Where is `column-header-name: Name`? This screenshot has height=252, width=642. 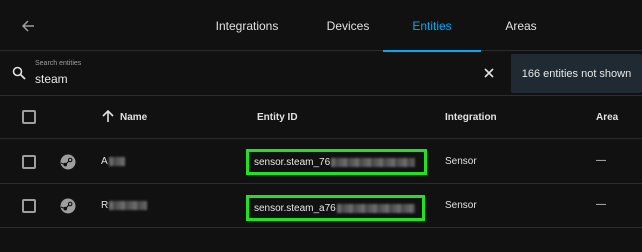
column-header-name: Name is located at coordinates (133, 117).